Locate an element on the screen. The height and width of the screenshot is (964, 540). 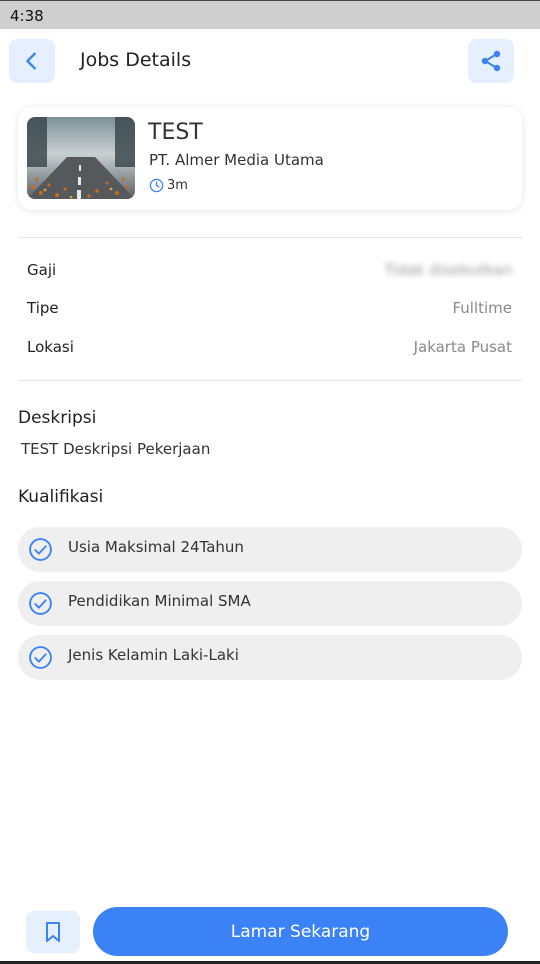
qualification-item: Usia Maksimal 24Tahun is located at coordinates (270, 549).